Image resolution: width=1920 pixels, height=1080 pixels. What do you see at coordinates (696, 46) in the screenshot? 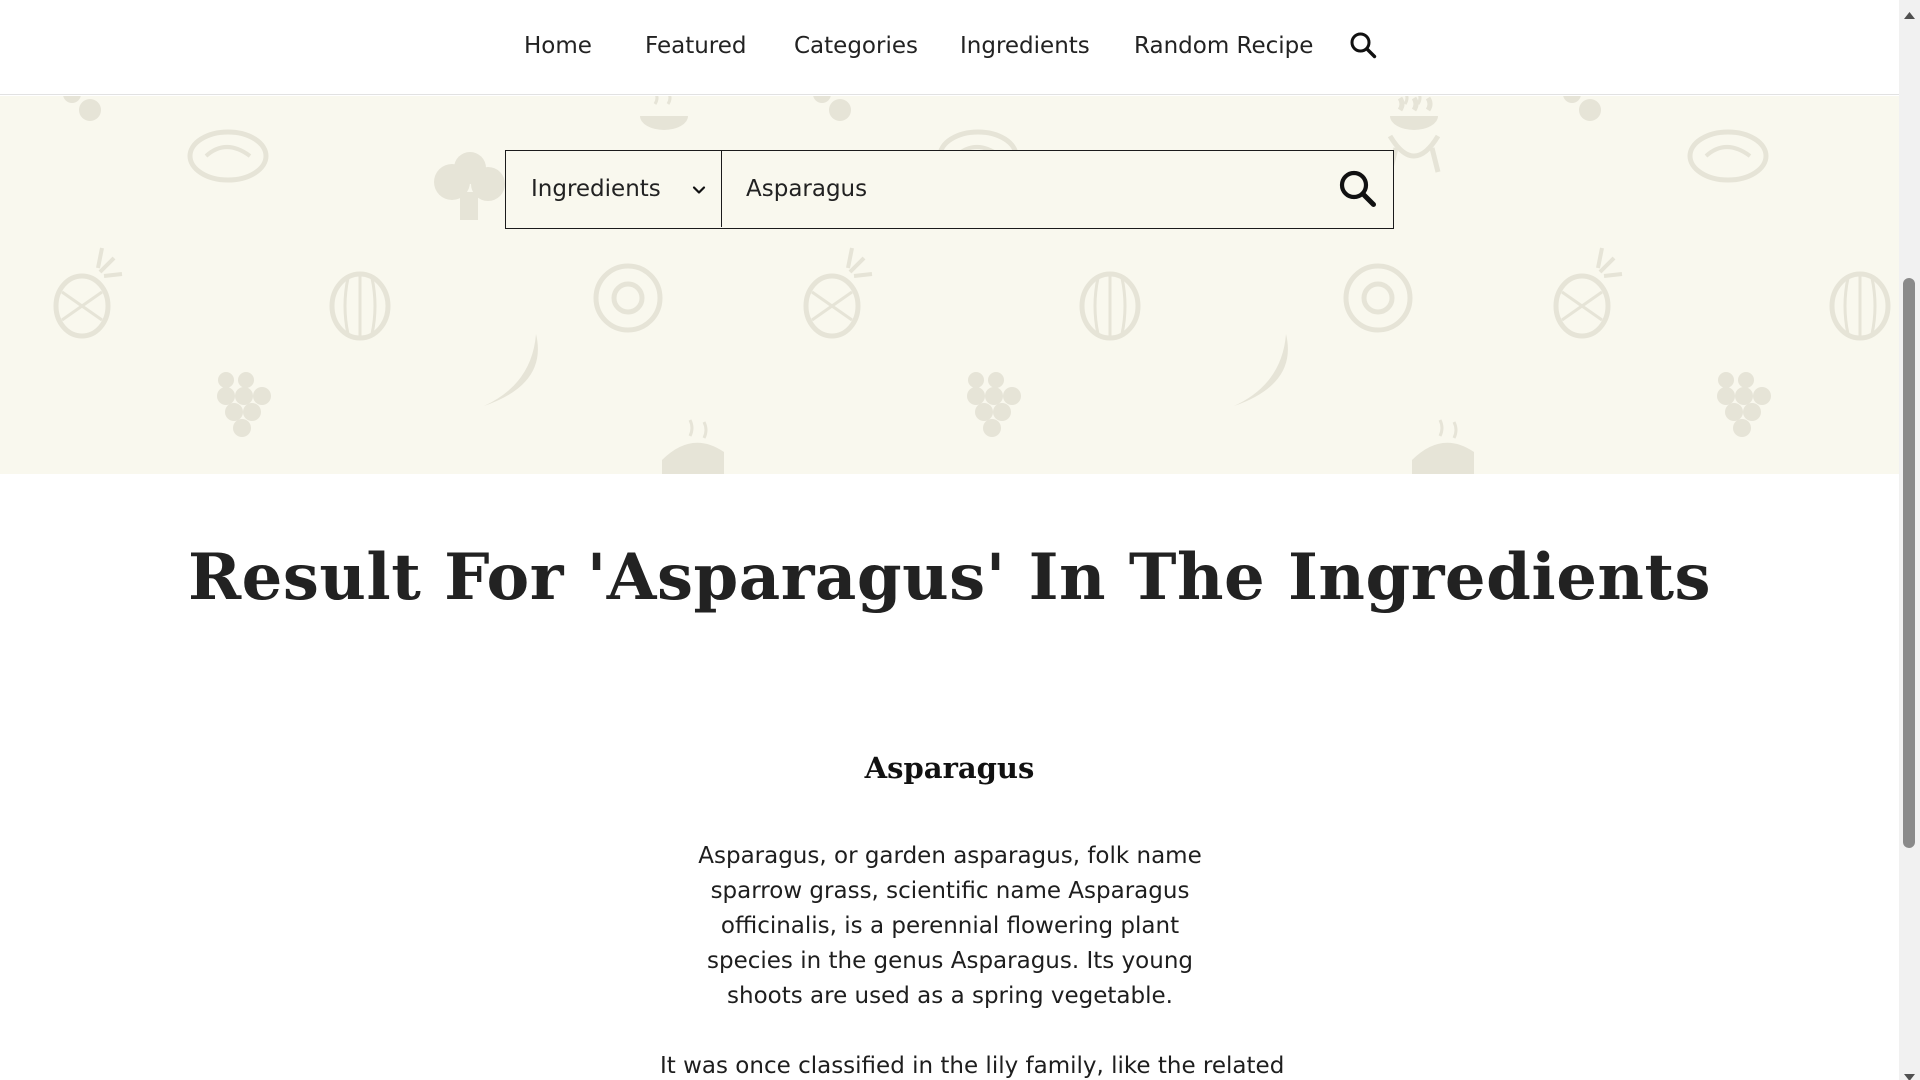
I see `nav-featured-link: Featured` at bounding box center [696, 46].